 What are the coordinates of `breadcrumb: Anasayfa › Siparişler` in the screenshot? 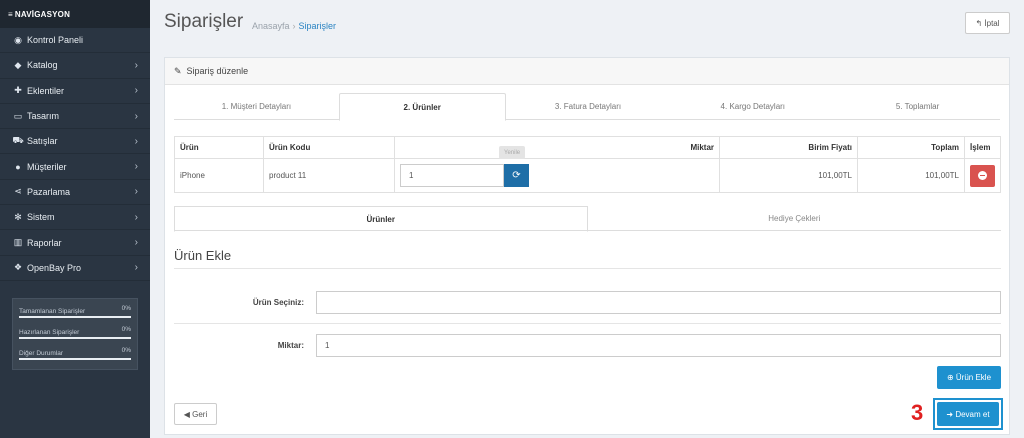 It's located at (294, 26).